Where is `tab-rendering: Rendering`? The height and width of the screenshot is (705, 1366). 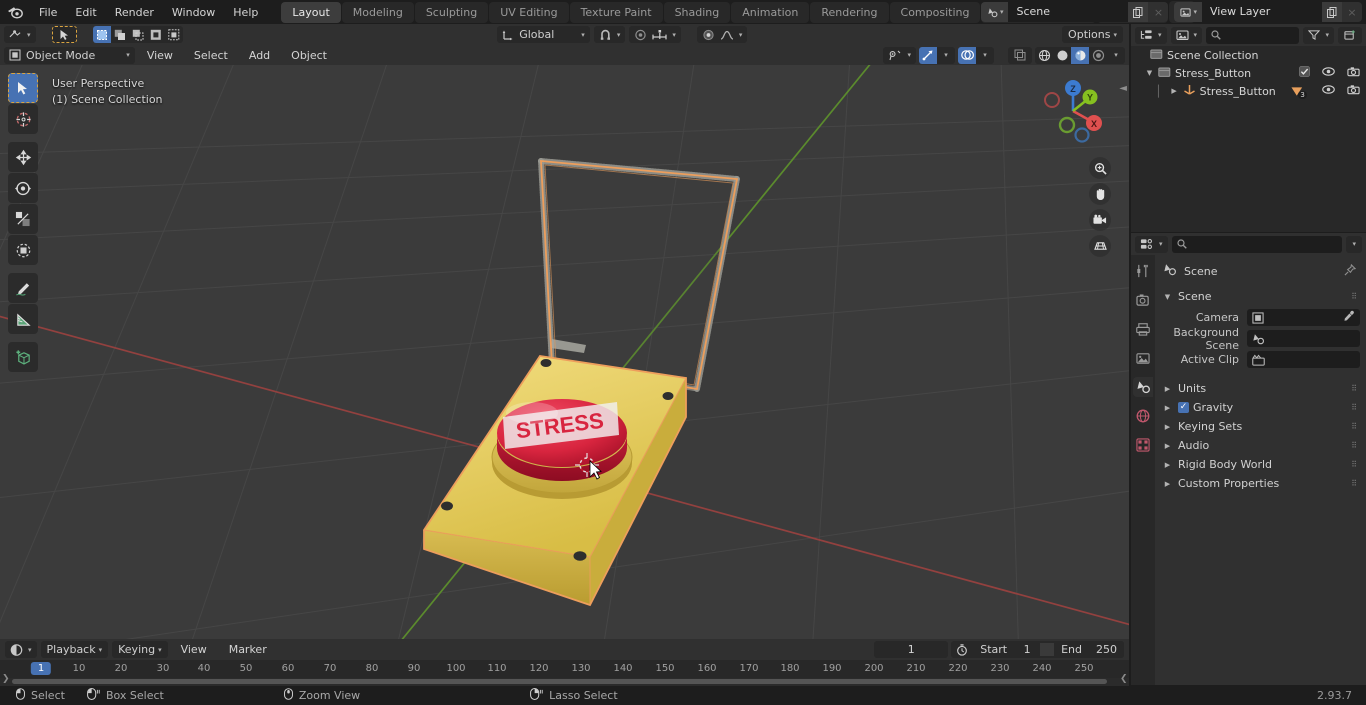
tab-rendering: Rendering is located at coordinates (849, 12).